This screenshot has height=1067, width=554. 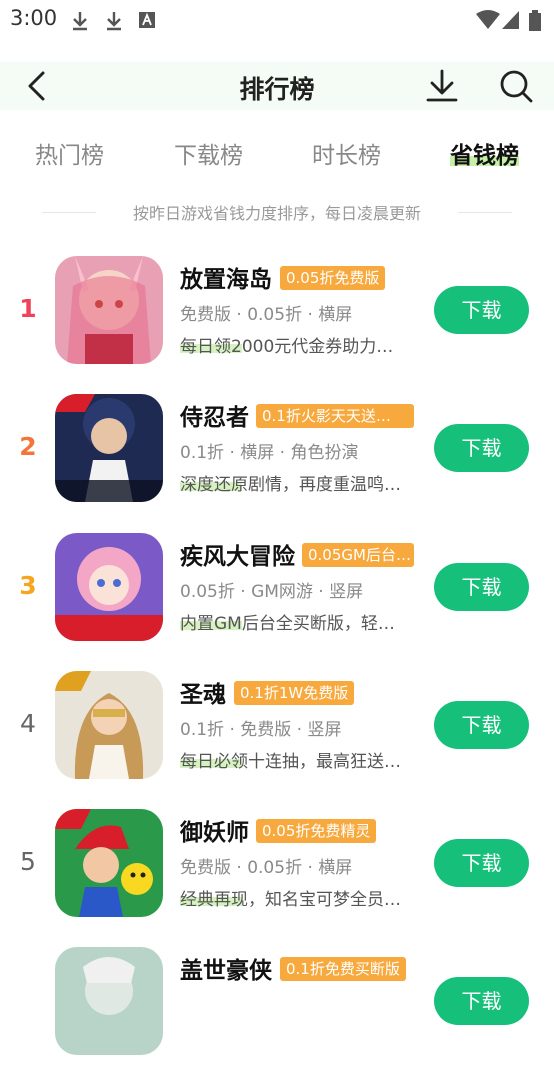 I want to click on app-notification-icon, so click(x=147, y=20).